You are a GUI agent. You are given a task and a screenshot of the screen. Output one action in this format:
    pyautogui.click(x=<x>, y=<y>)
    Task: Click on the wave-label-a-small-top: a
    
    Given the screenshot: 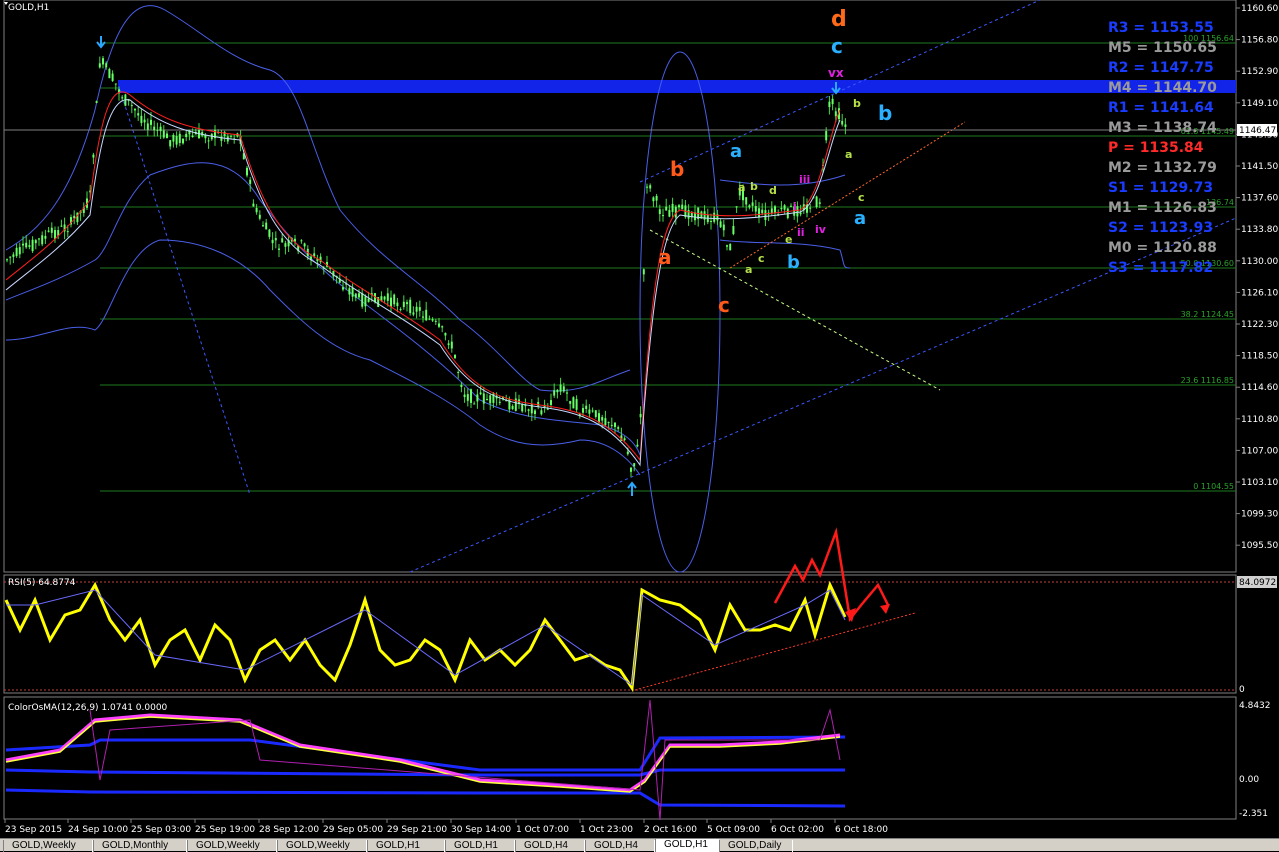 What is the action you would take?
    pyautogui.click(x=848, y=154)
    